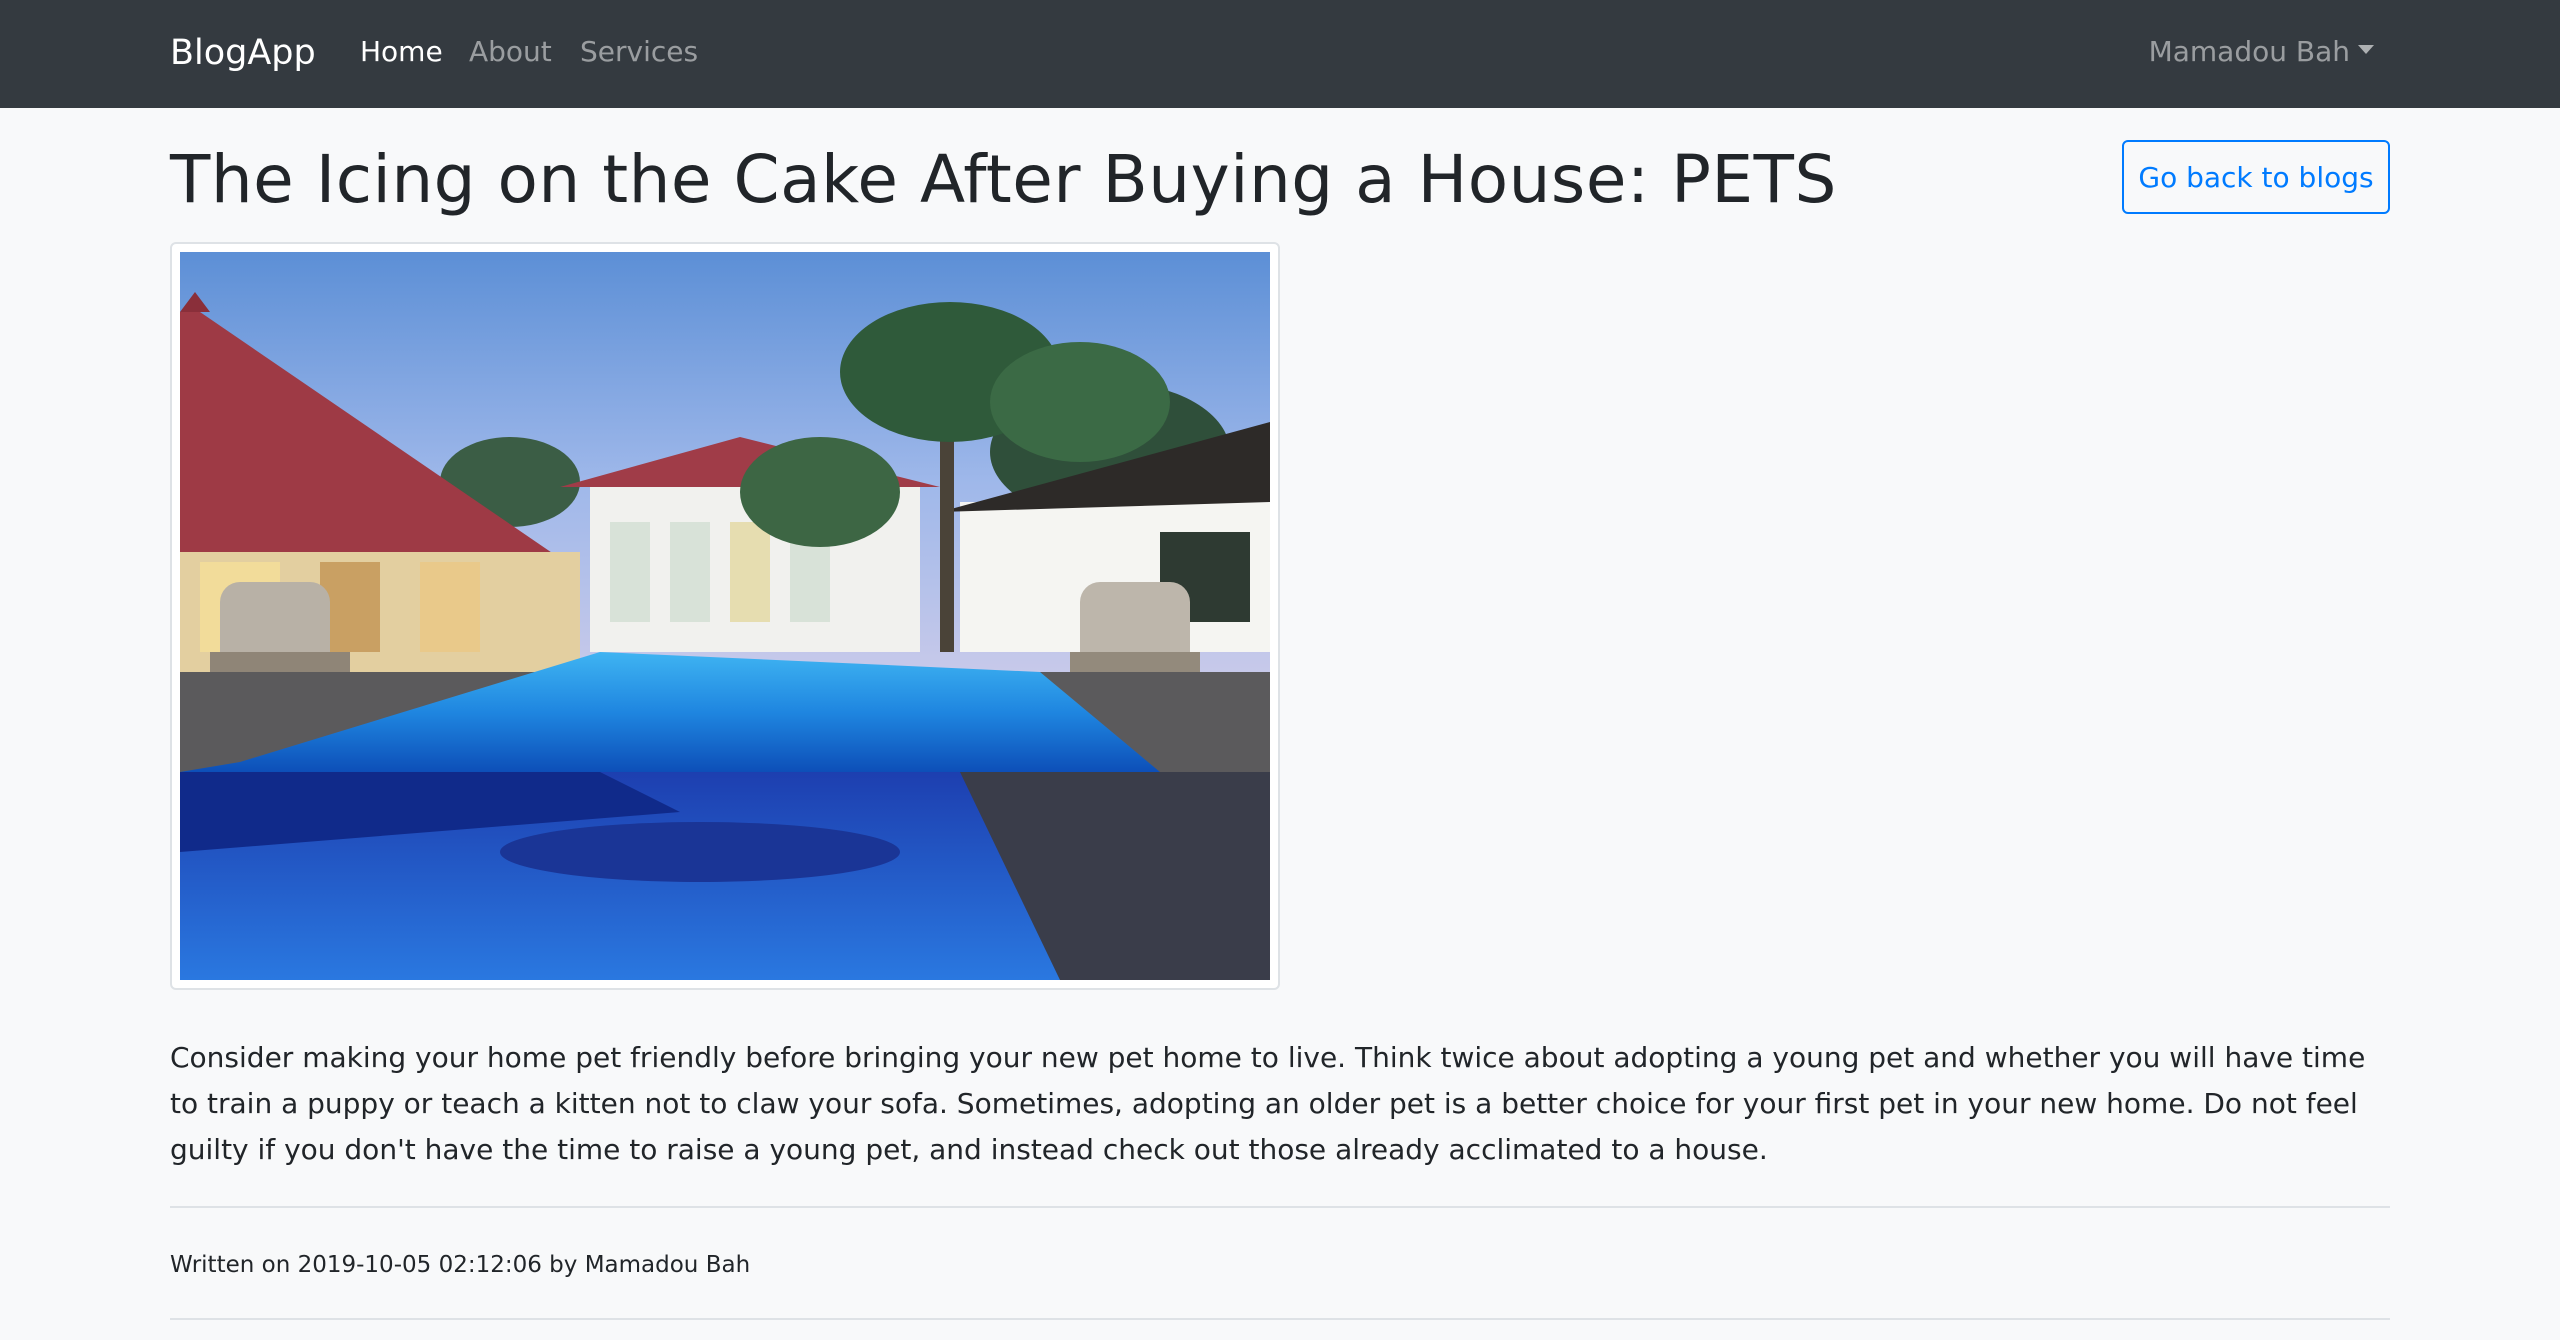 The width and height of the screenshot is (2560, 1340). Describe the element at coordinates (510, 52) in the screenshot. I see `nav-link-about: About` at that location.